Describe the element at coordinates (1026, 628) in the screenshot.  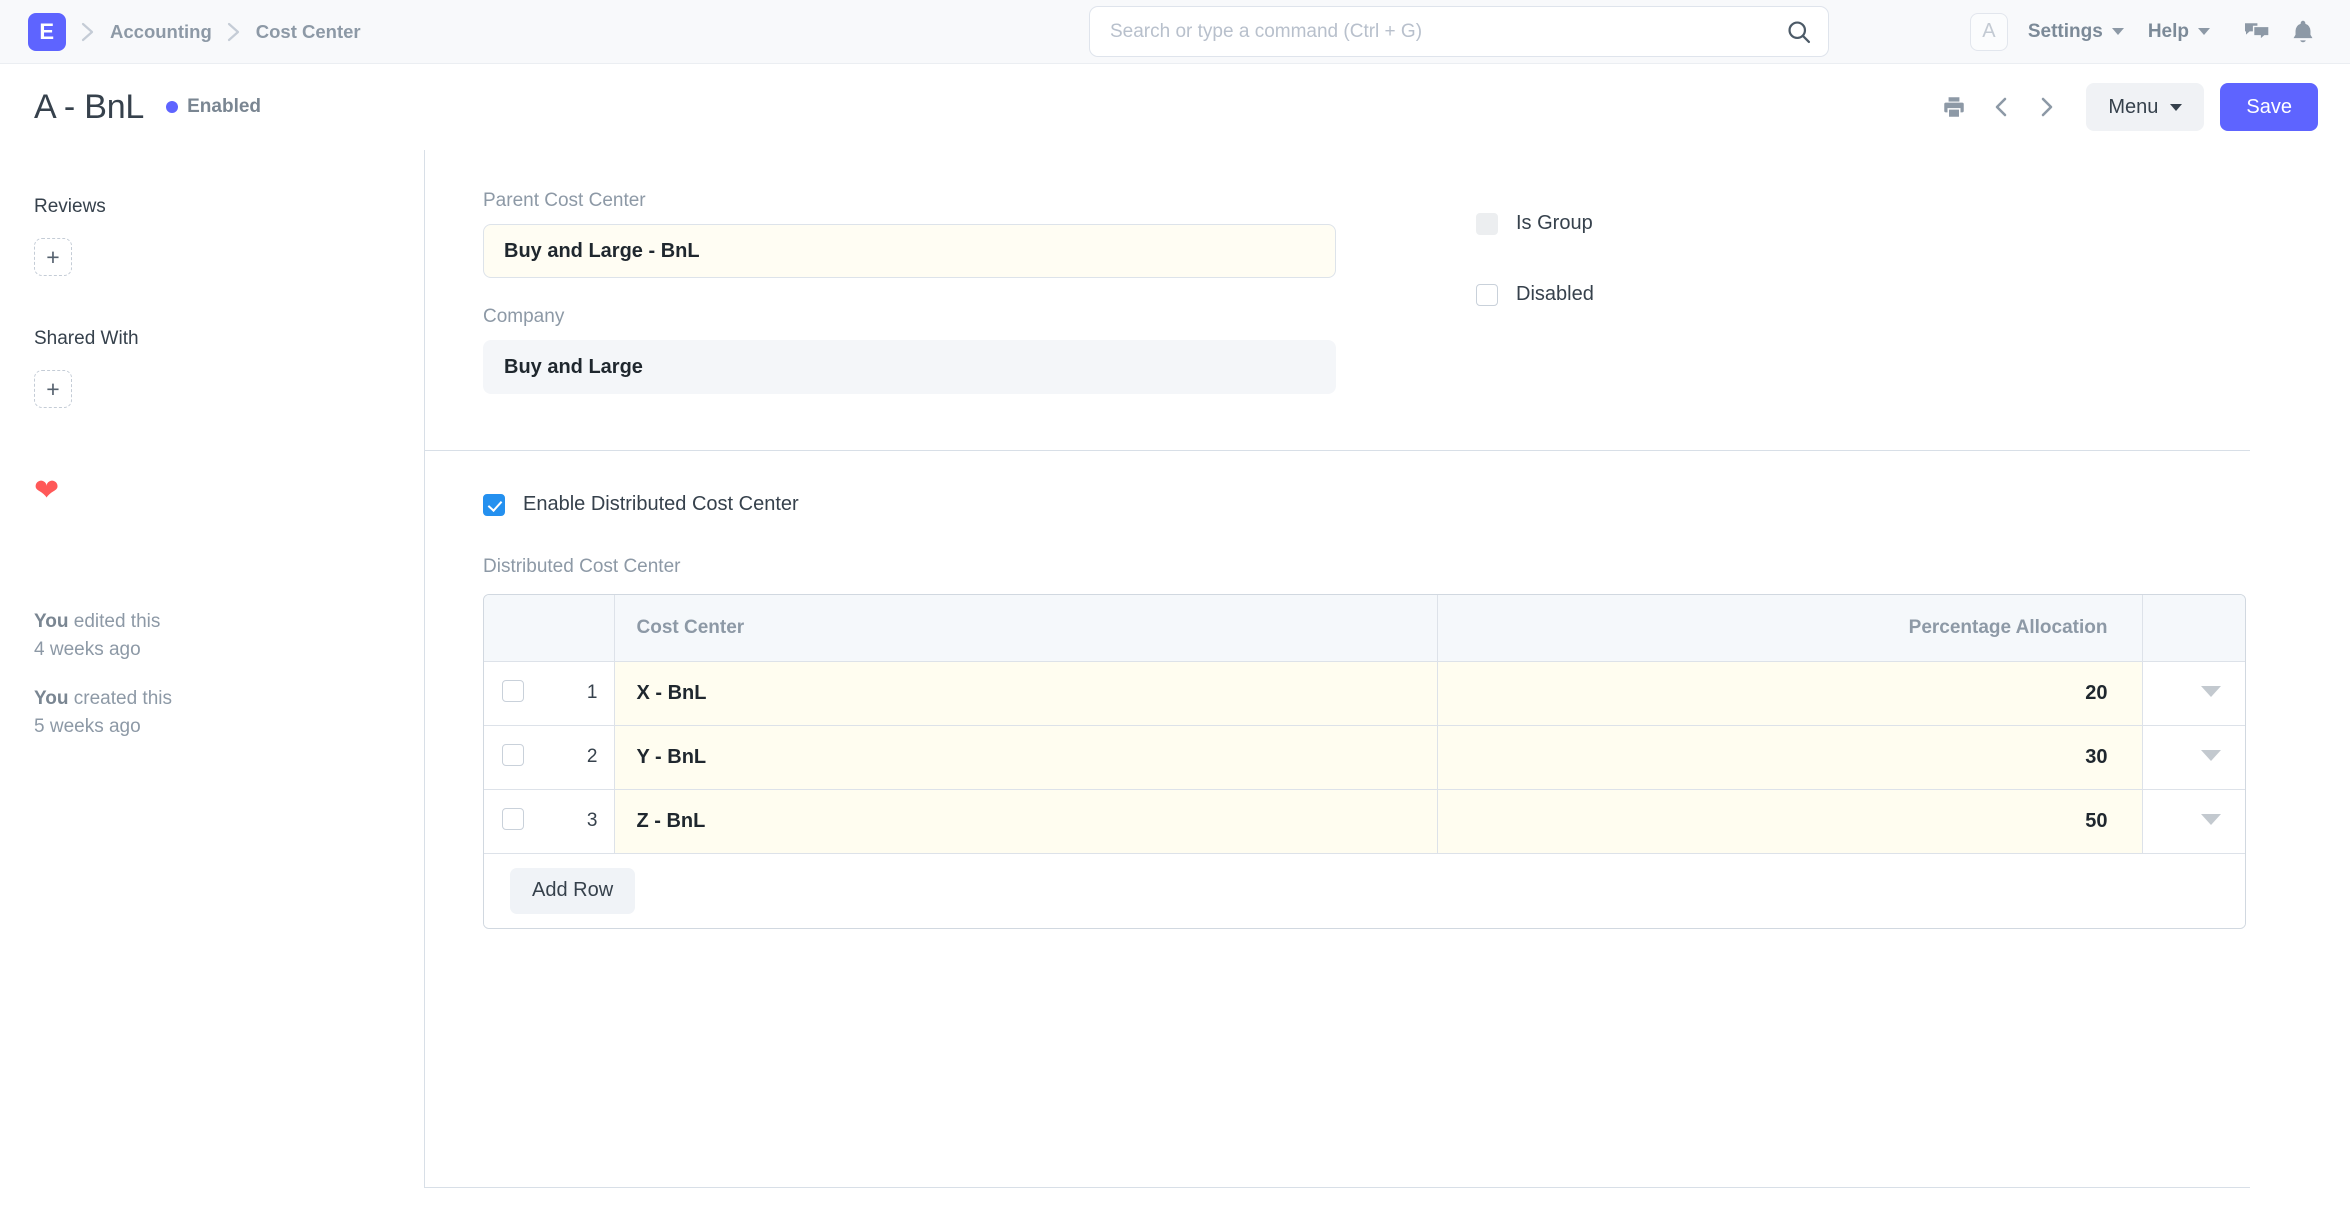
I see `grid-header-cost-center: Cost Center` at that location.